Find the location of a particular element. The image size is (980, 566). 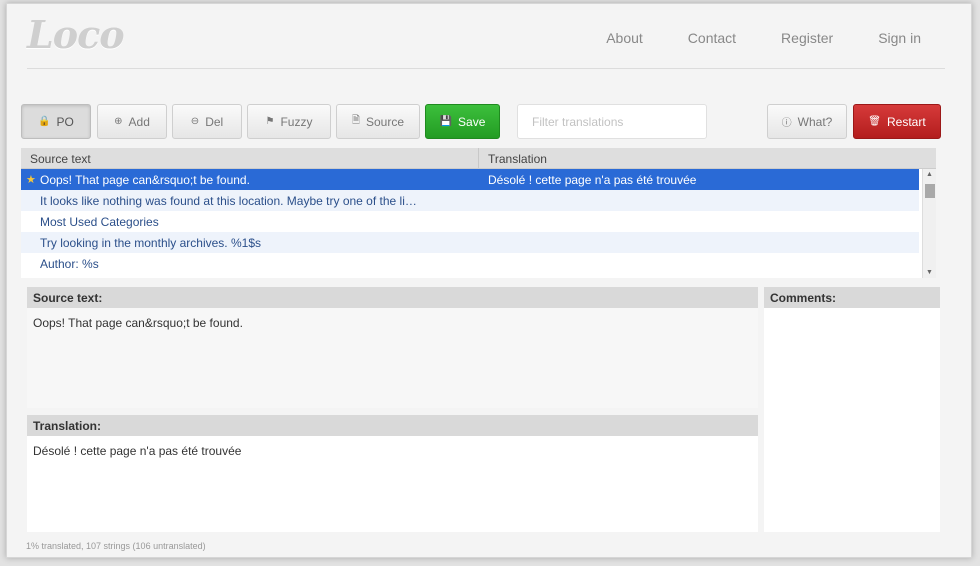

source-button: 🗎 Source is located at coordinates (378, 121).